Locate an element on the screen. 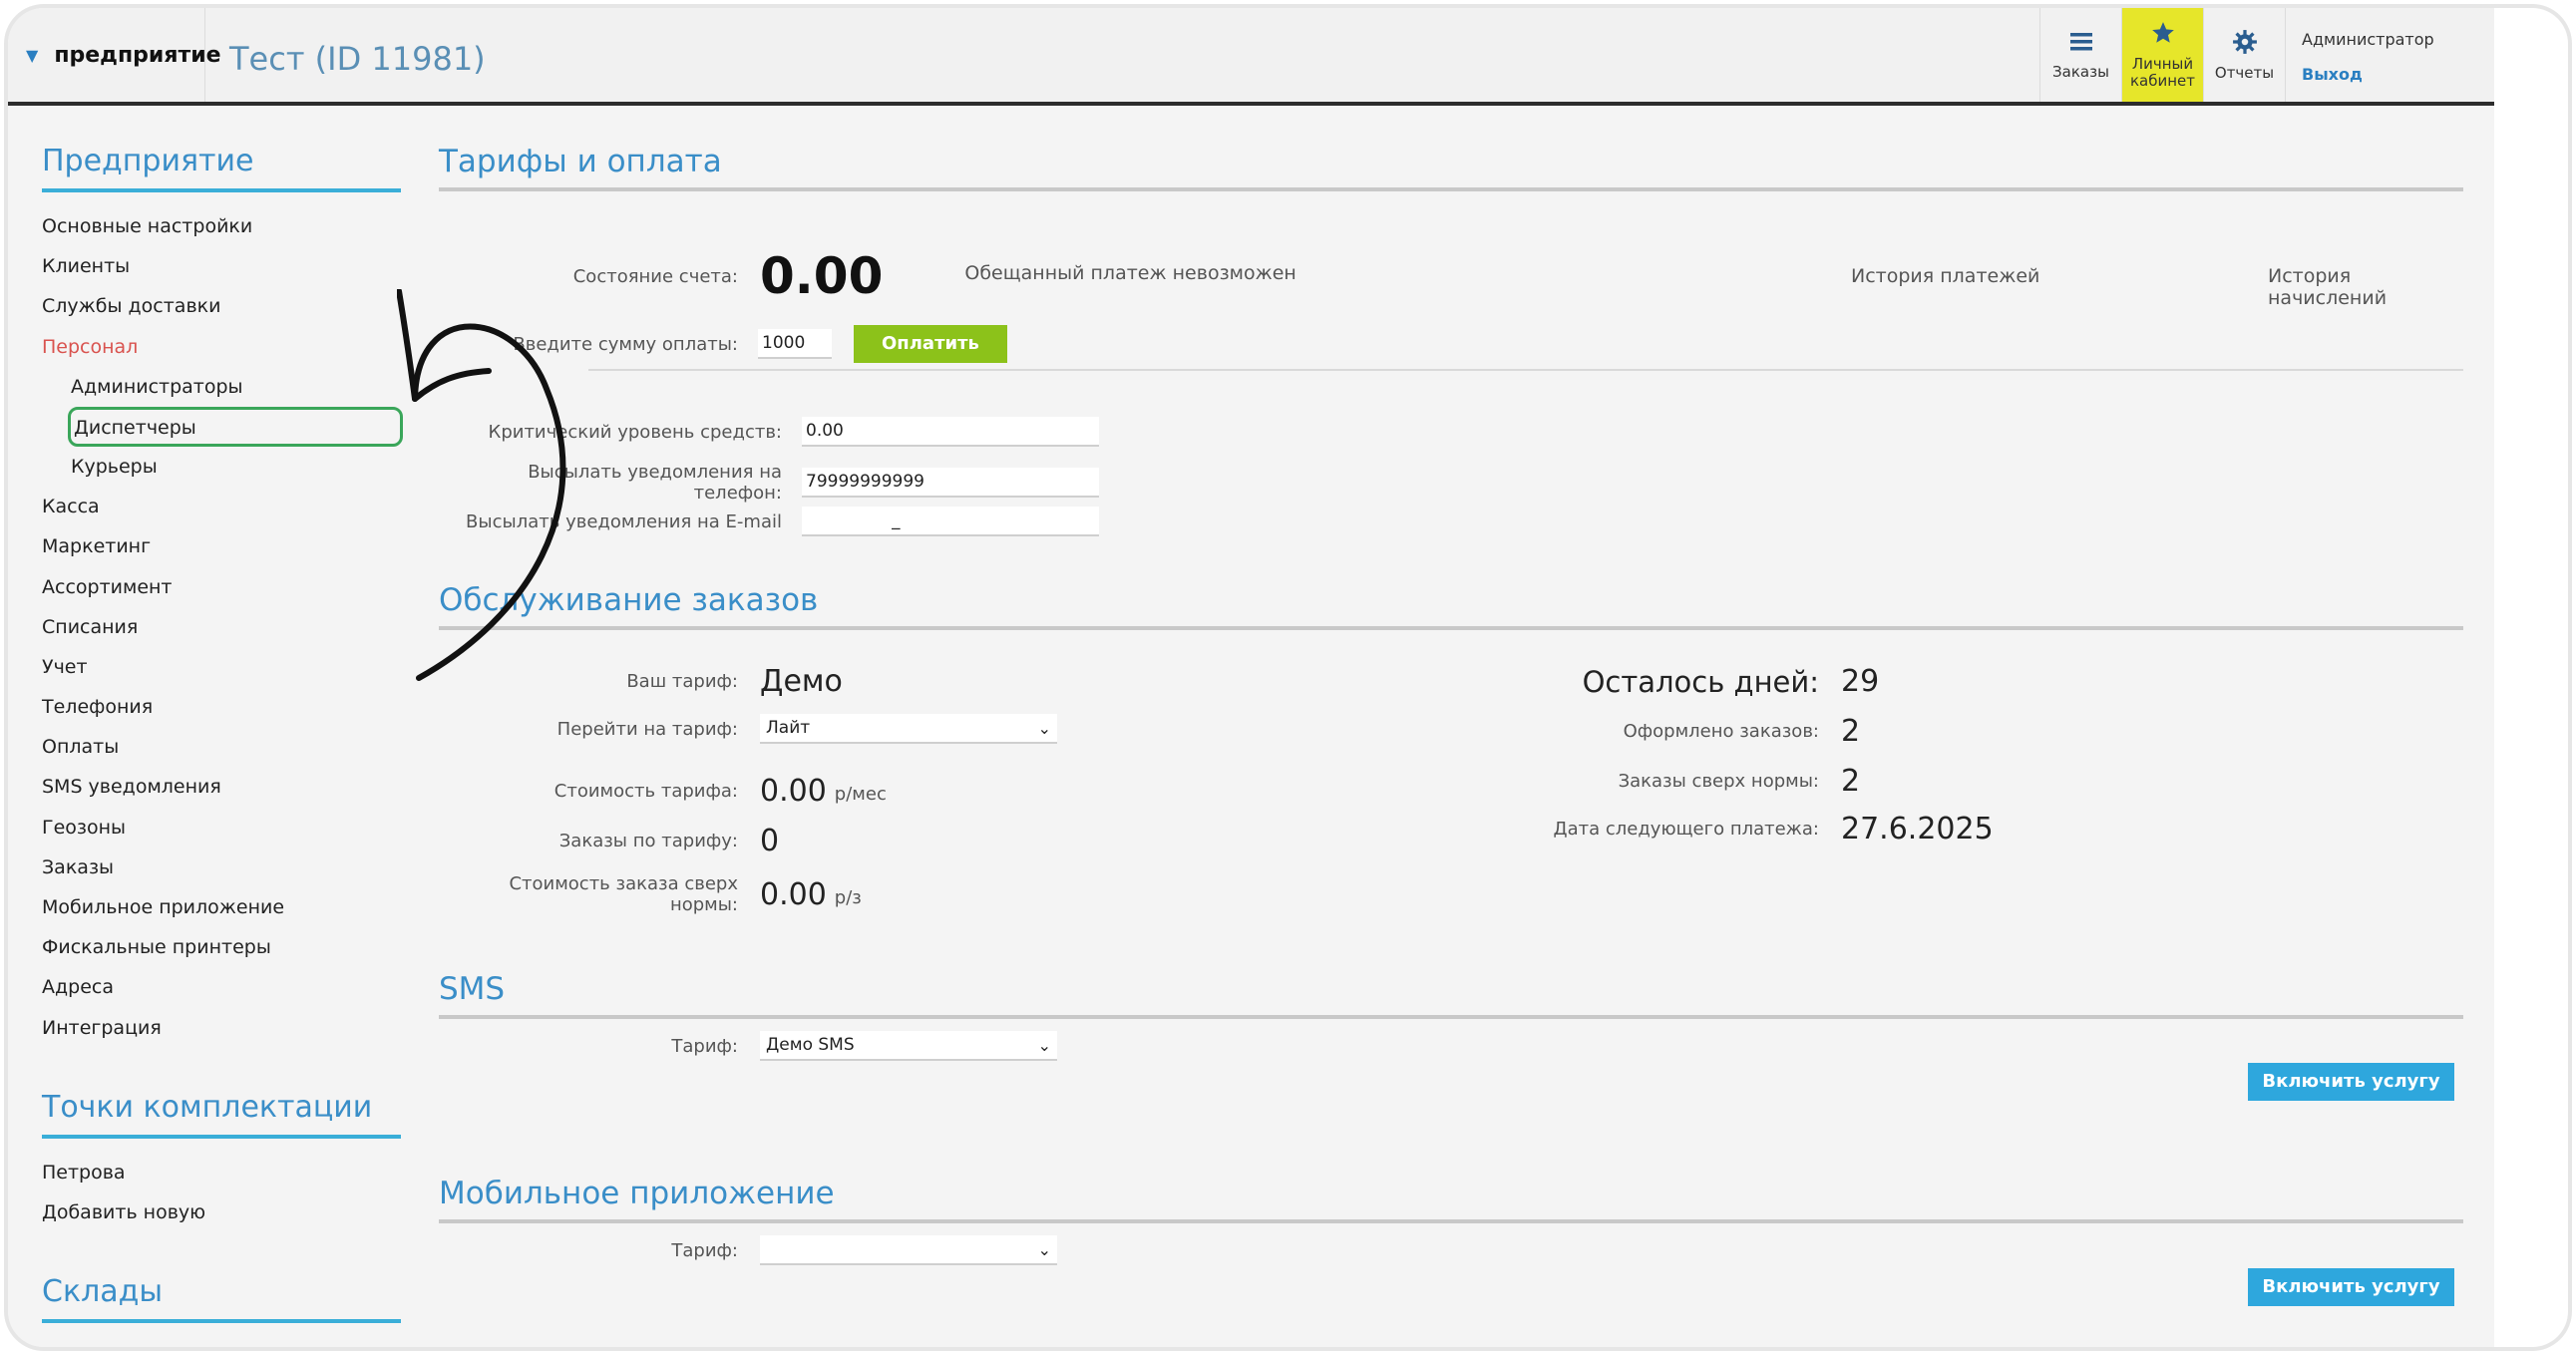 The image size is (2576, 1355). service-title: Обслуживание заказов is located at coordinates (1451, 606).